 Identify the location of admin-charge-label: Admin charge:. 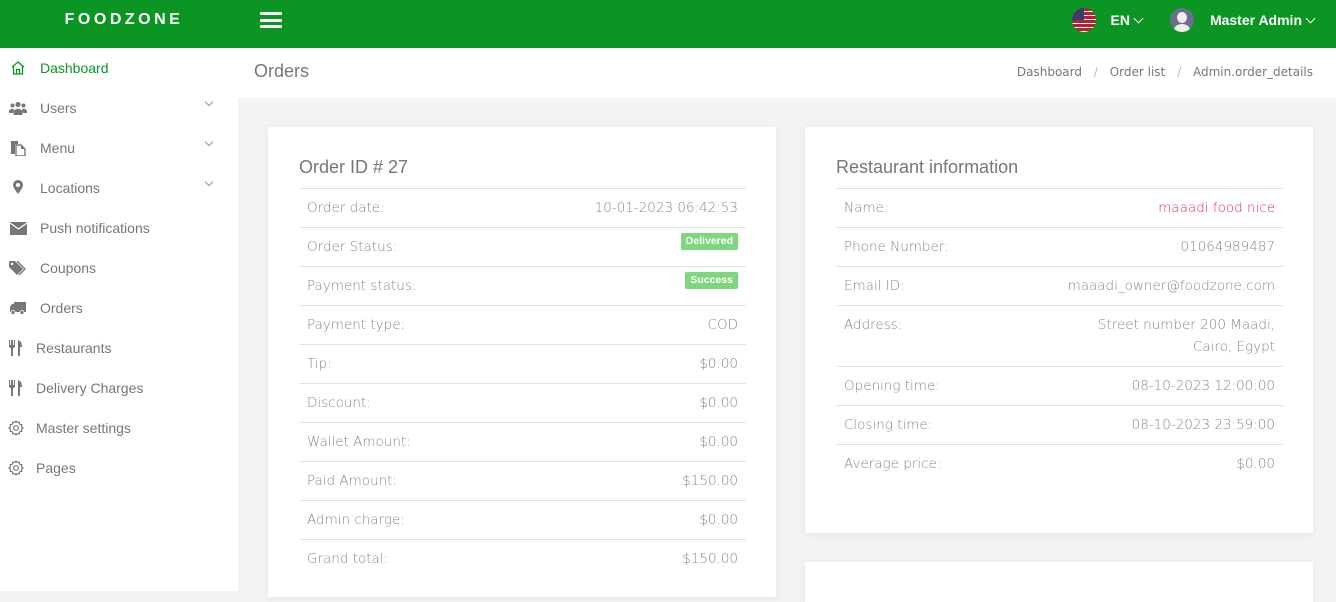
(356, 520).